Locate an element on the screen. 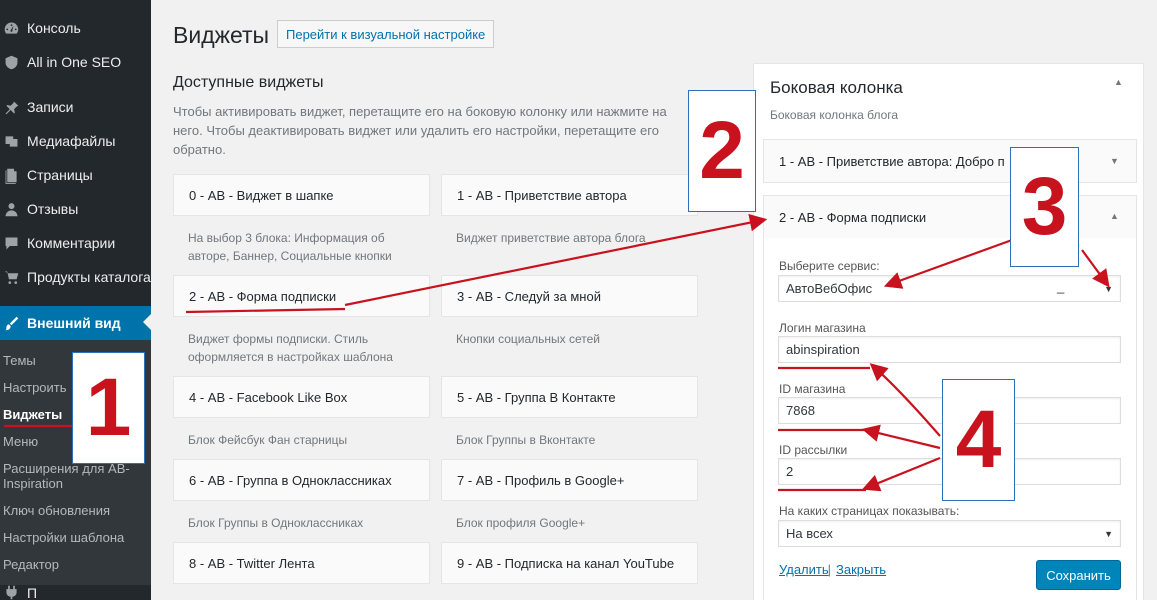 The width and height of the screenshot is (1157, 600). service-extra: _ is located at coordinates (1061, 286).